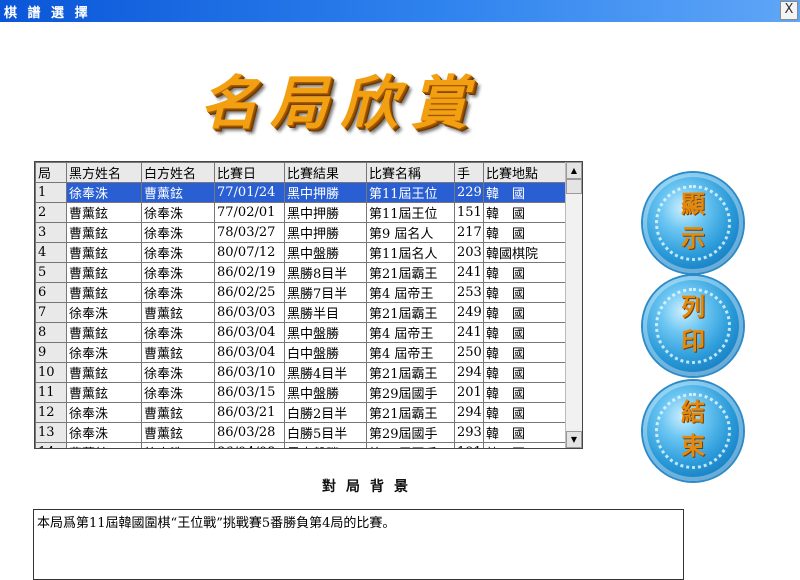  Describe the element at coordinates (51, 252) in the screenshot. I see `cell-game-no: 4` at that location.